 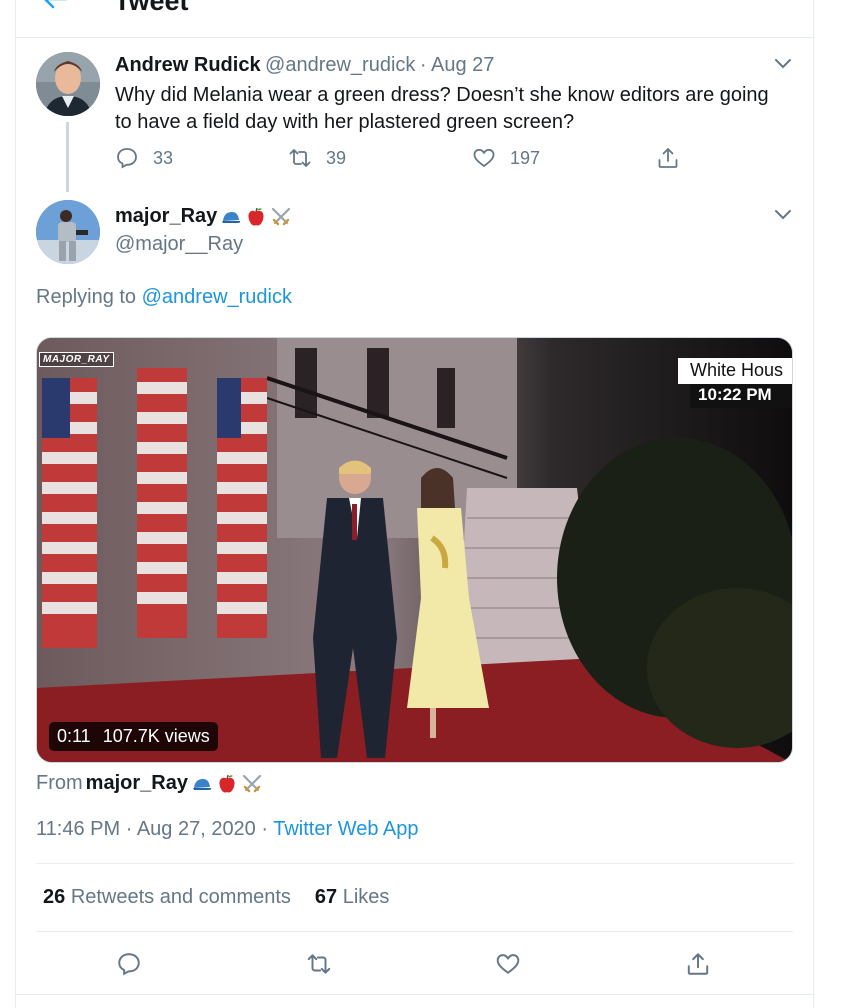 What do you see at coordinates (163, 157) in the screenshot?
I see `reply-count: 33` at bounding box center [163, 157].